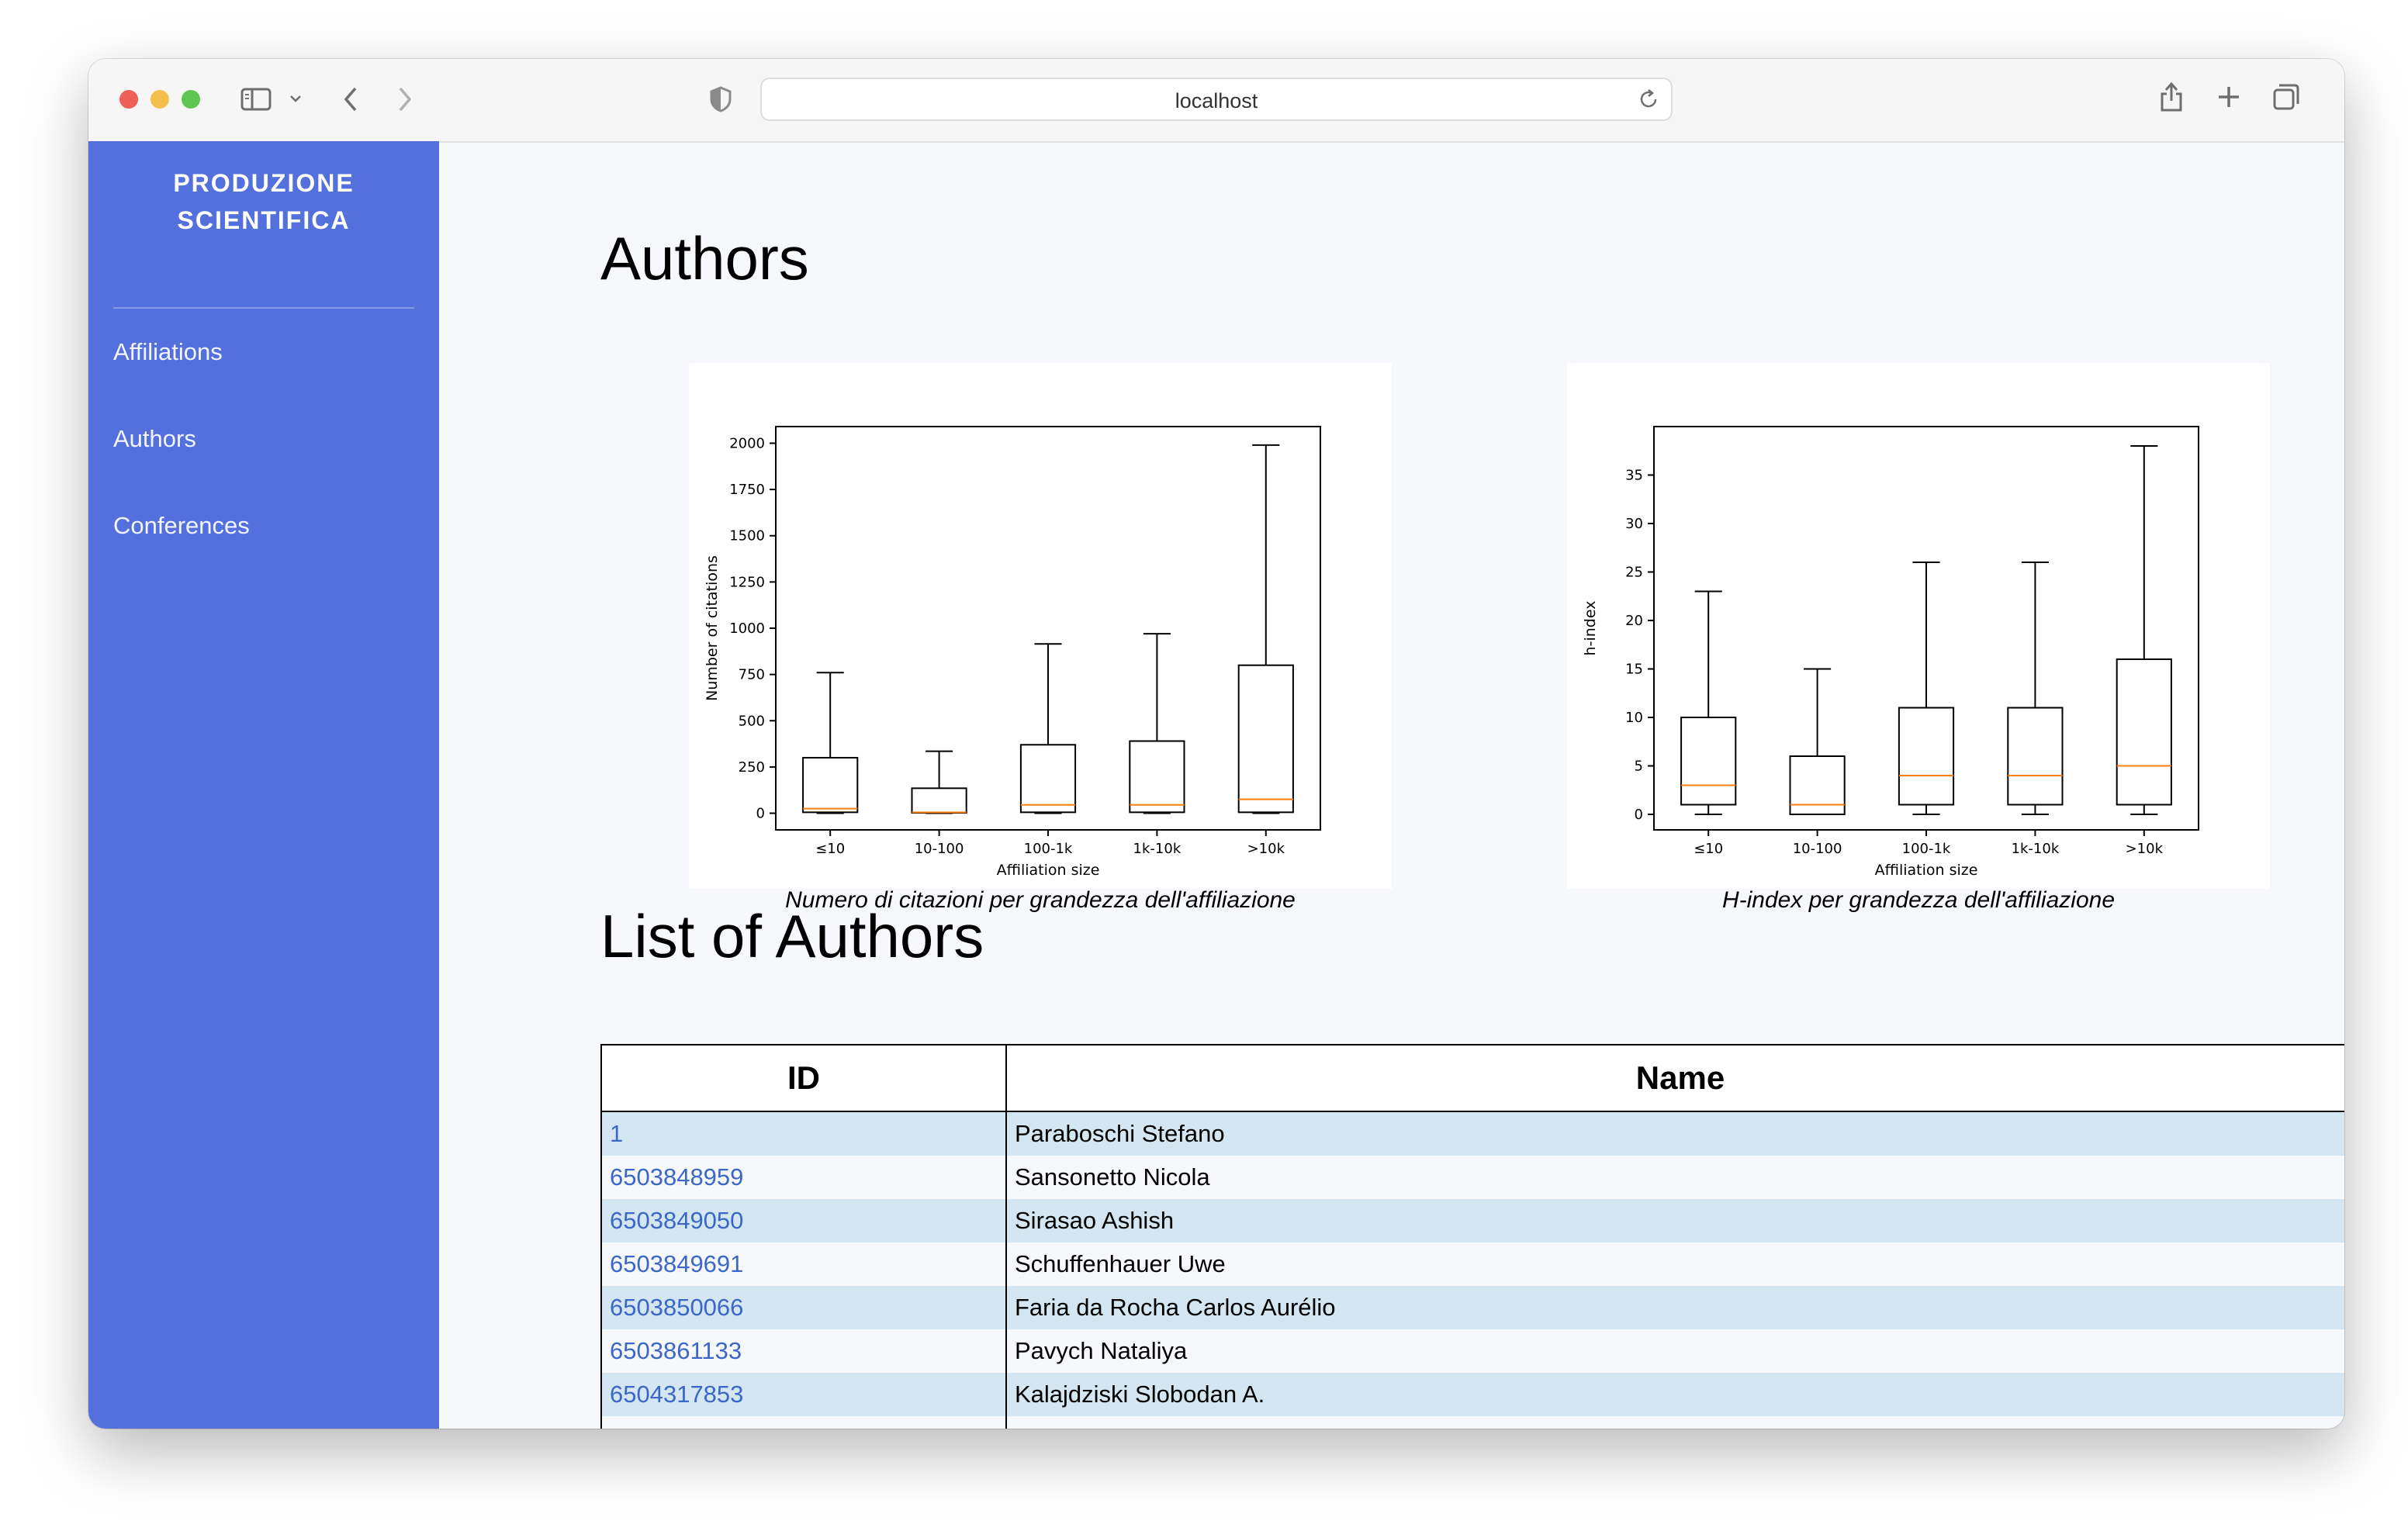 This screenshot has width=2408, height=1531. I want to click on y-tick-label: 5, so click(1639, 767).